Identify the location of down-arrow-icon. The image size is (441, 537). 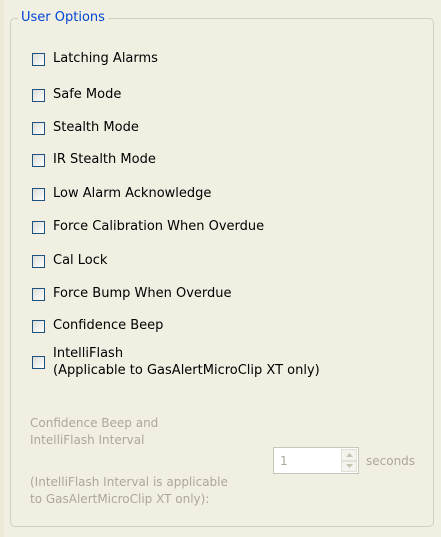
(349, 466).